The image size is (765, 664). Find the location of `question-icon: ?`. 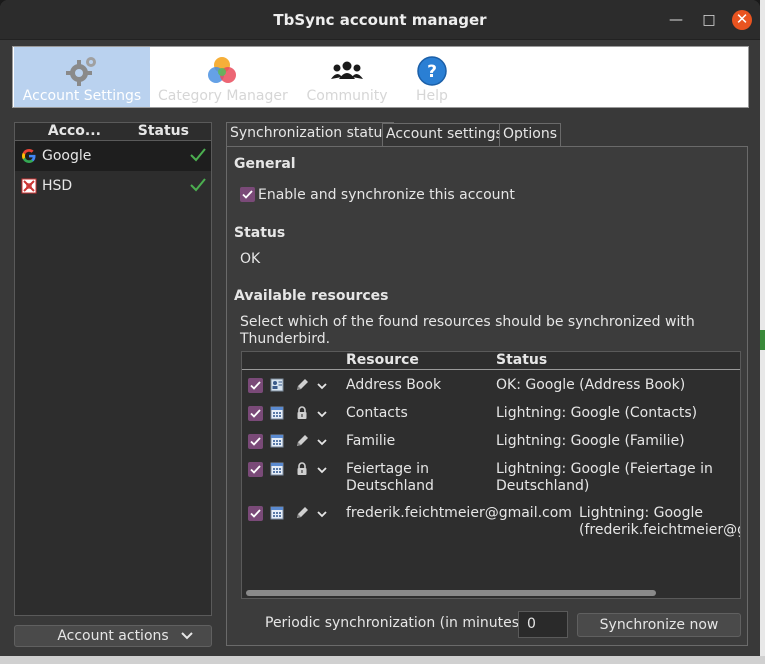

question-icon: ? is located at coordinates (432, 71).